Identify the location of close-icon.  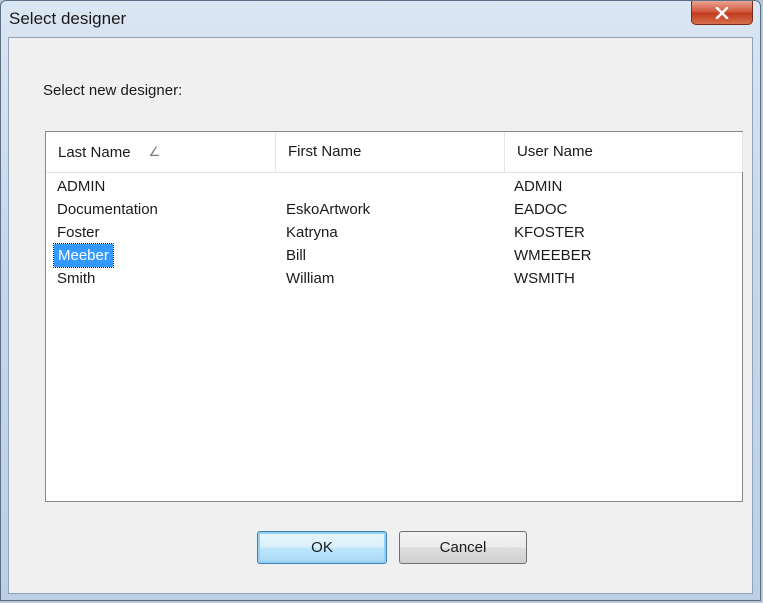
(722, 12).